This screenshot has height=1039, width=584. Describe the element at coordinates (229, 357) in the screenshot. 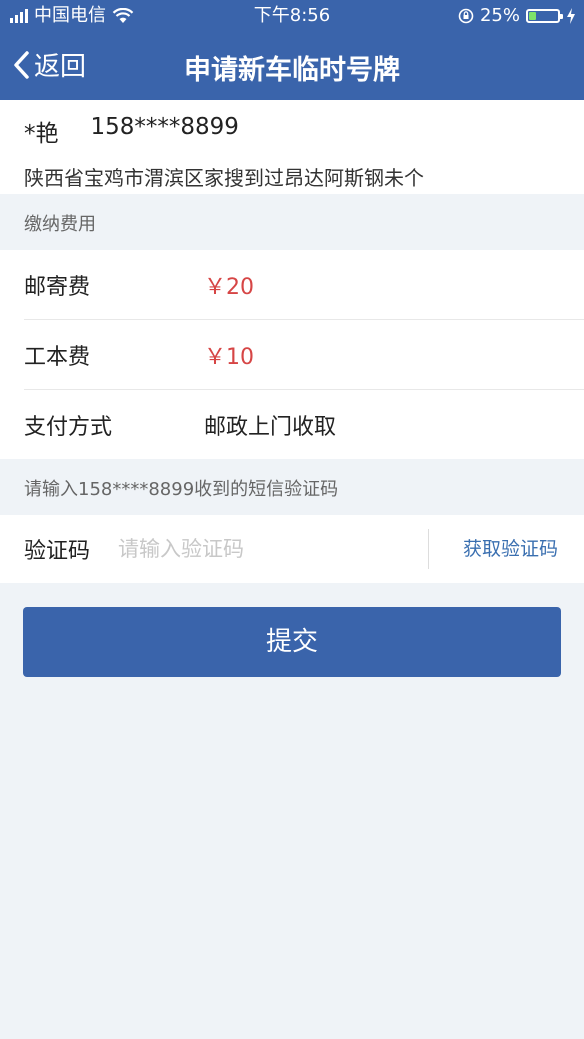

I see `fee-value: ￥10` at that location.